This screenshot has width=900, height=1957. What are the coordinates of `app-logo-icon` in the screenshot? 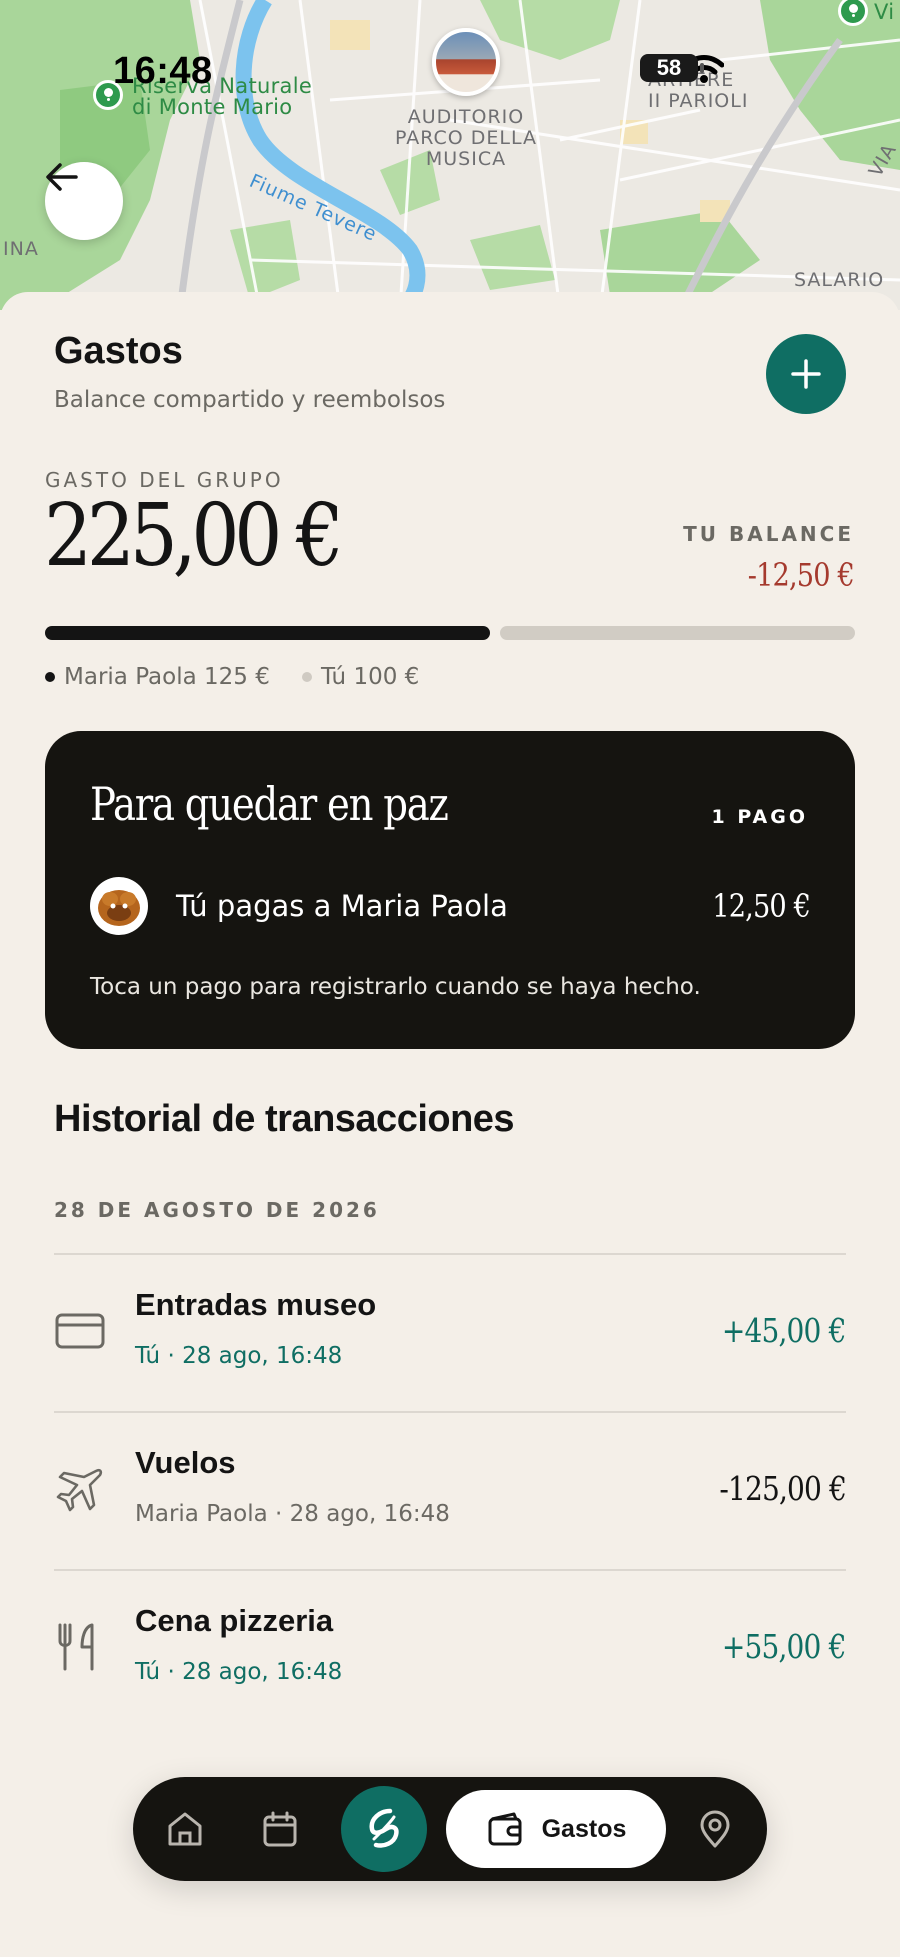 It's located at (384, 1828).